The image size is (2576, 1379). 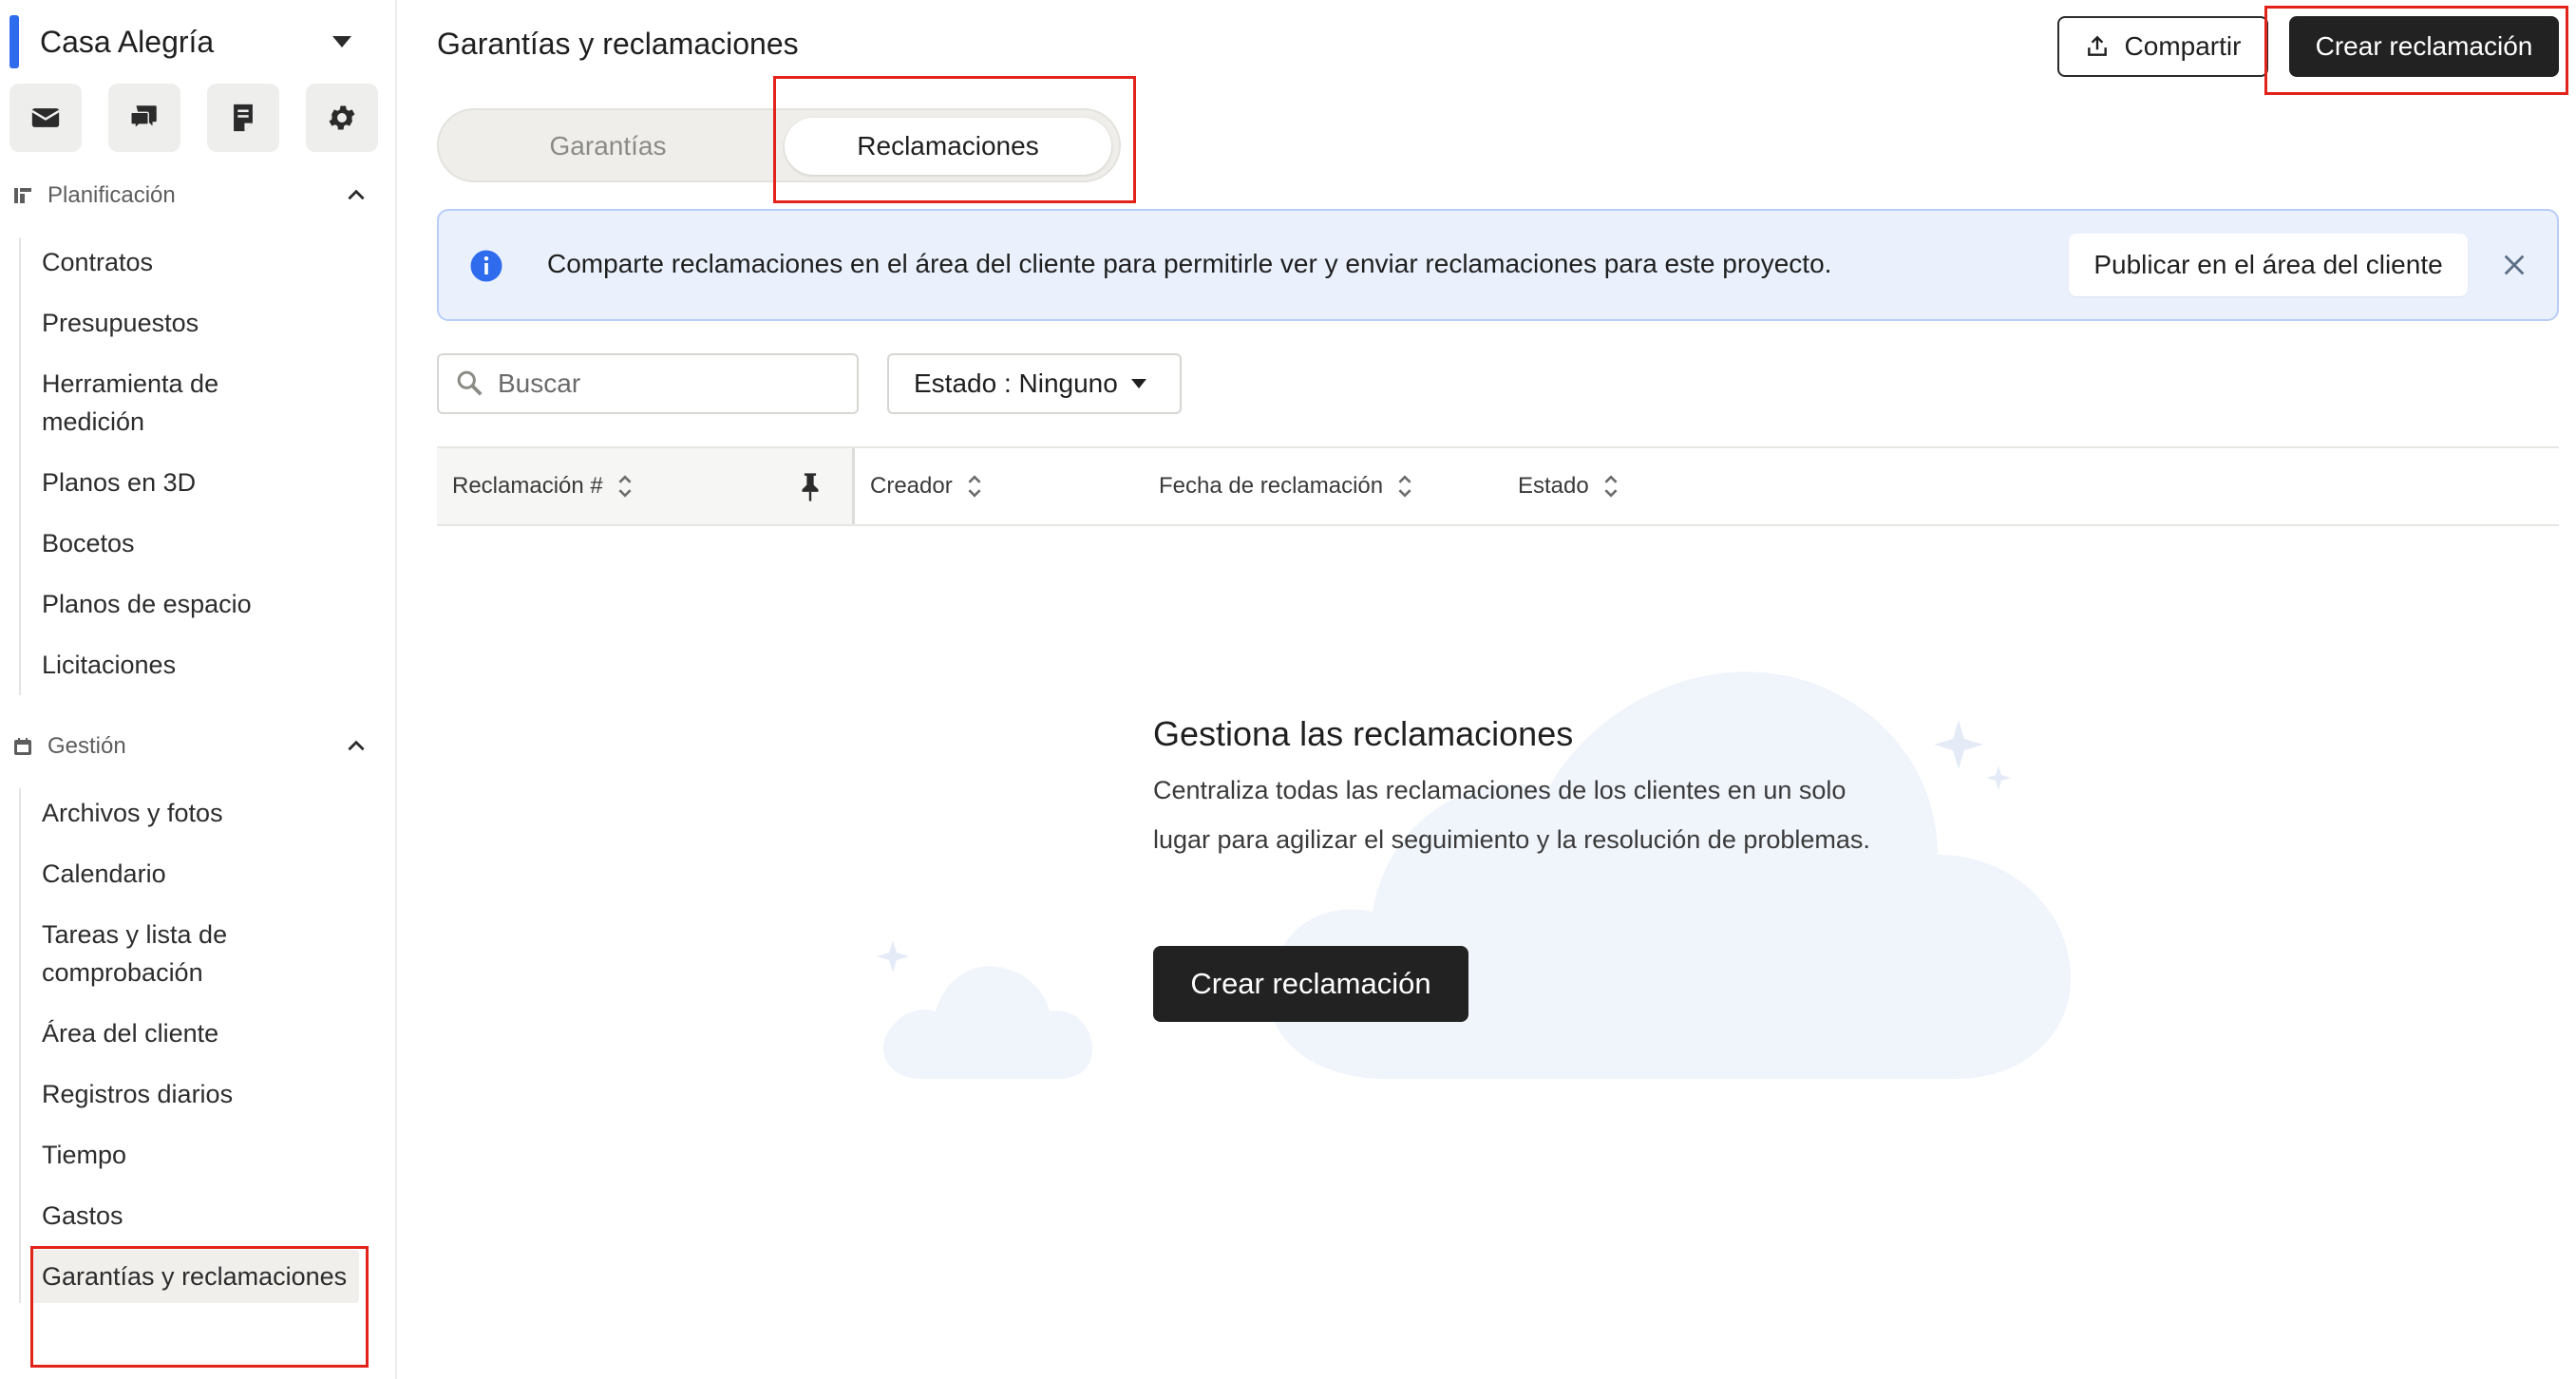 I want to click on gear-icon, so click(x=342, y=117).